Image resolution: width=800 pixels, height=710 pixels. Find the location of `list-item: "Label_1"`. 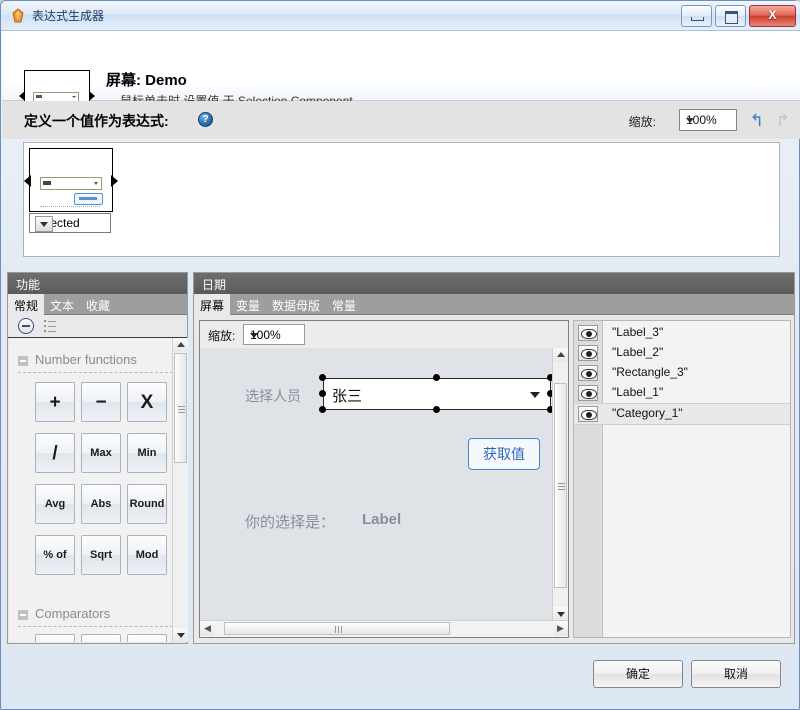

list-item: "Label_1" is located at coordinates (682, 393).